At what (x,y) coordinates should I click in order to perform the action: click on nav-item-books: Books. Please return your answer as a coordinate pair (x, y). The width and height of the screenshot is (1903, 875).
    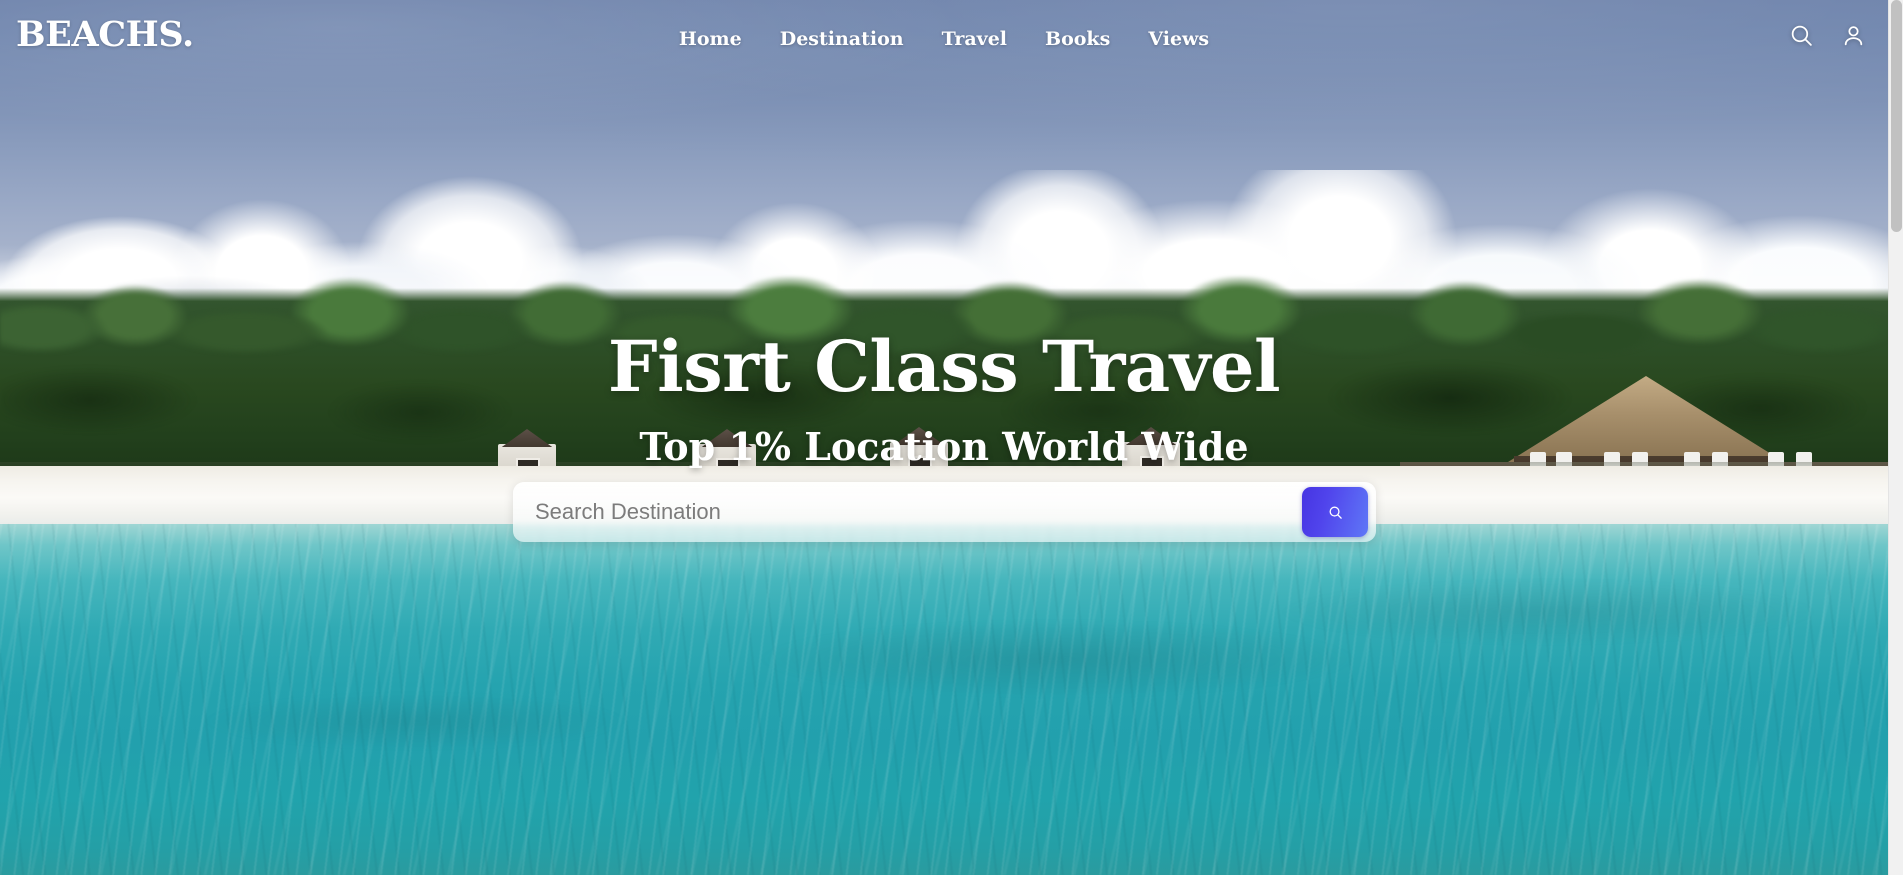
    Looking at the image, I should click on (1077, 39).